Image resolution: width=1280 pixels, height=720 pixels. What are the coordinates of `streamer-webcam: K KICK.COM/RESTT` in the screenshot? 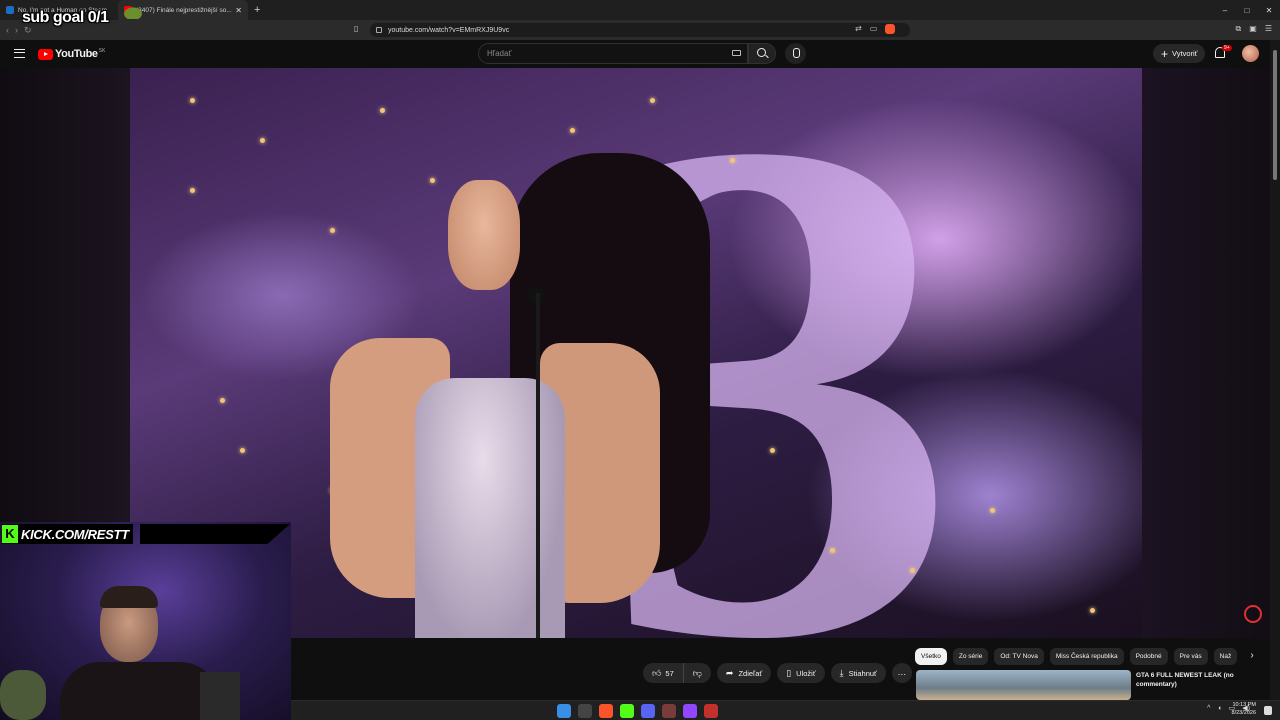 It's located at (145, 621).